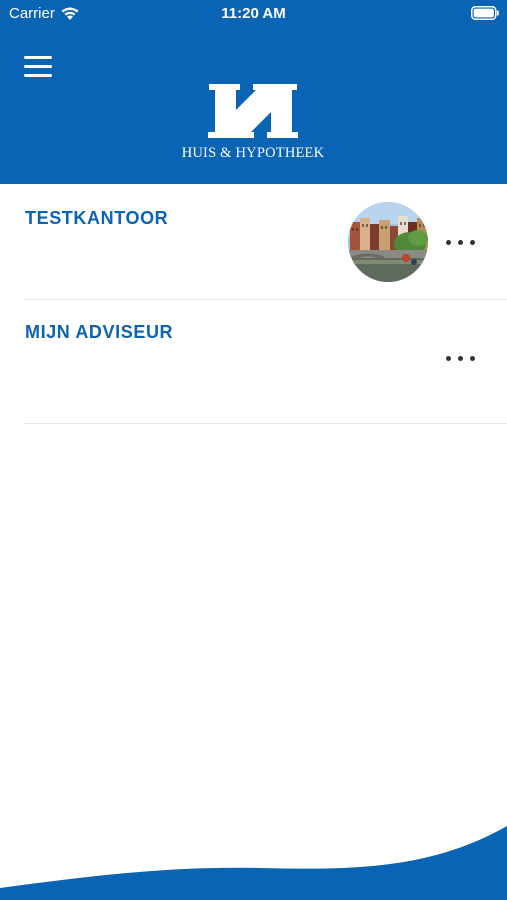 This screenshot has width=507, height=900. Describe the element at coordinates (253, 153) in the screenshot. I see `logo-text: HUIS & HYPOTHEEK` at that location.